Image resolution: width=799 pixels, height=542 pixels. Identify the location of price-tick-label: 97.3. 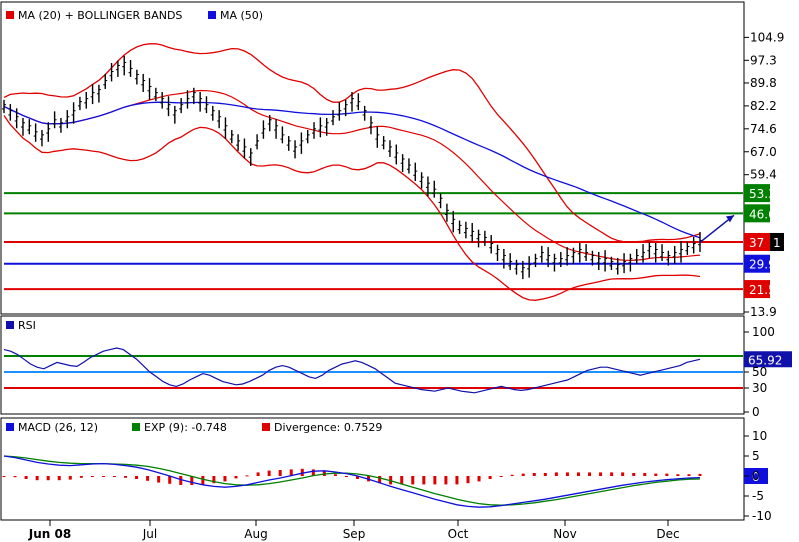
(763, 60).